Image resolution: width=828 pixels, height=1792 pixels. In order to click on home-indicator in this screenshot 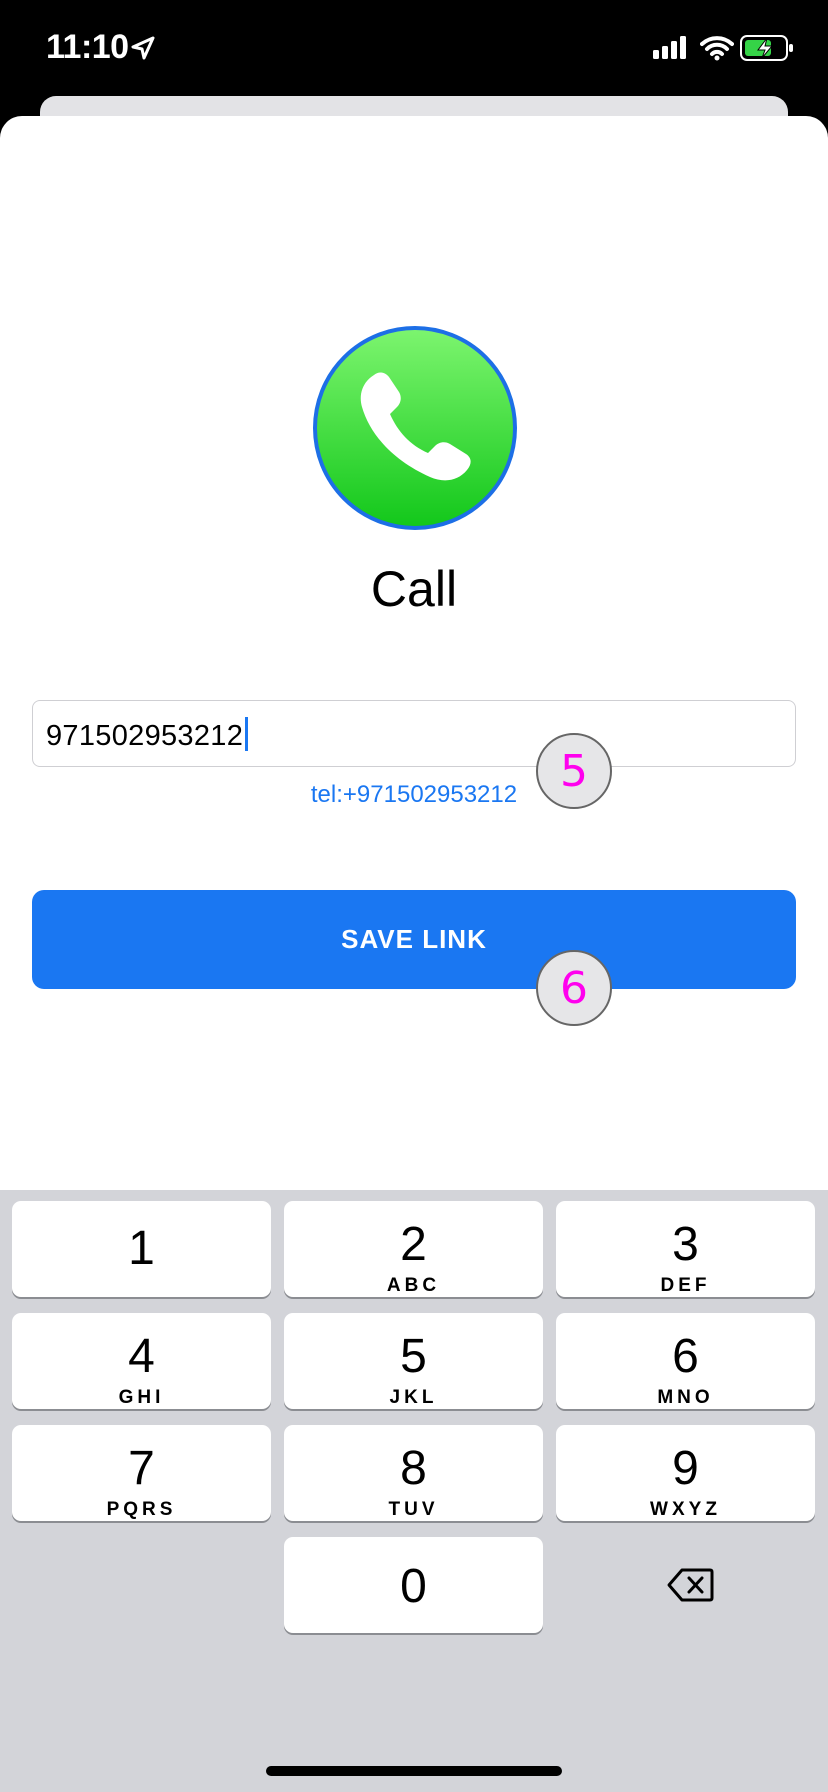, I will do `click(414, 1771)`.